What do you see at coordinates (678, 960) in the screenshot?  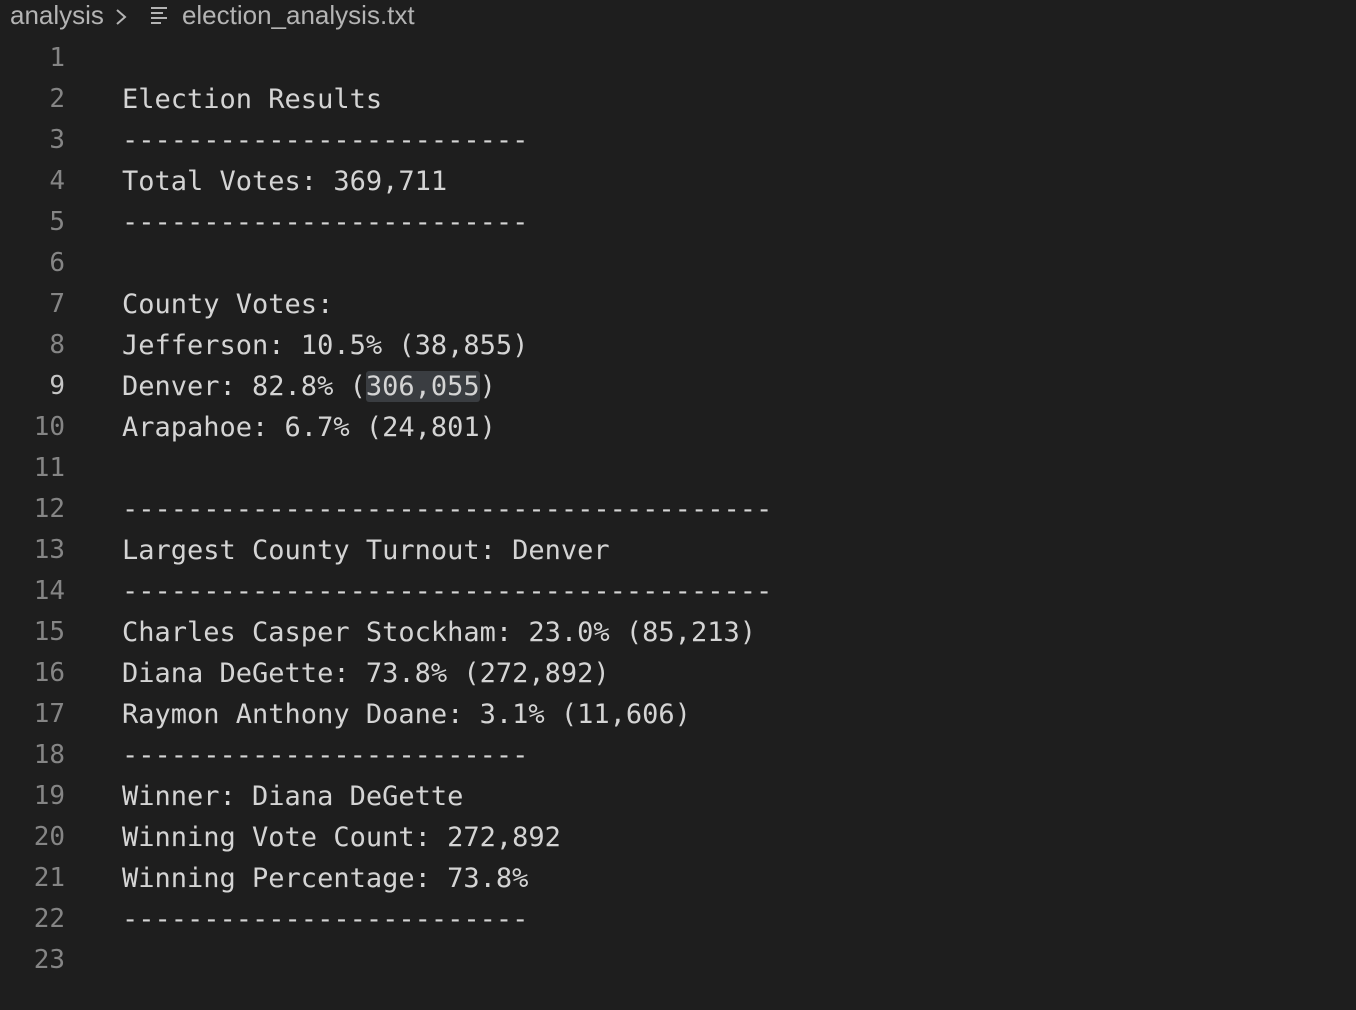 I see `editor-line: 23` at bounding box center [678, 960].